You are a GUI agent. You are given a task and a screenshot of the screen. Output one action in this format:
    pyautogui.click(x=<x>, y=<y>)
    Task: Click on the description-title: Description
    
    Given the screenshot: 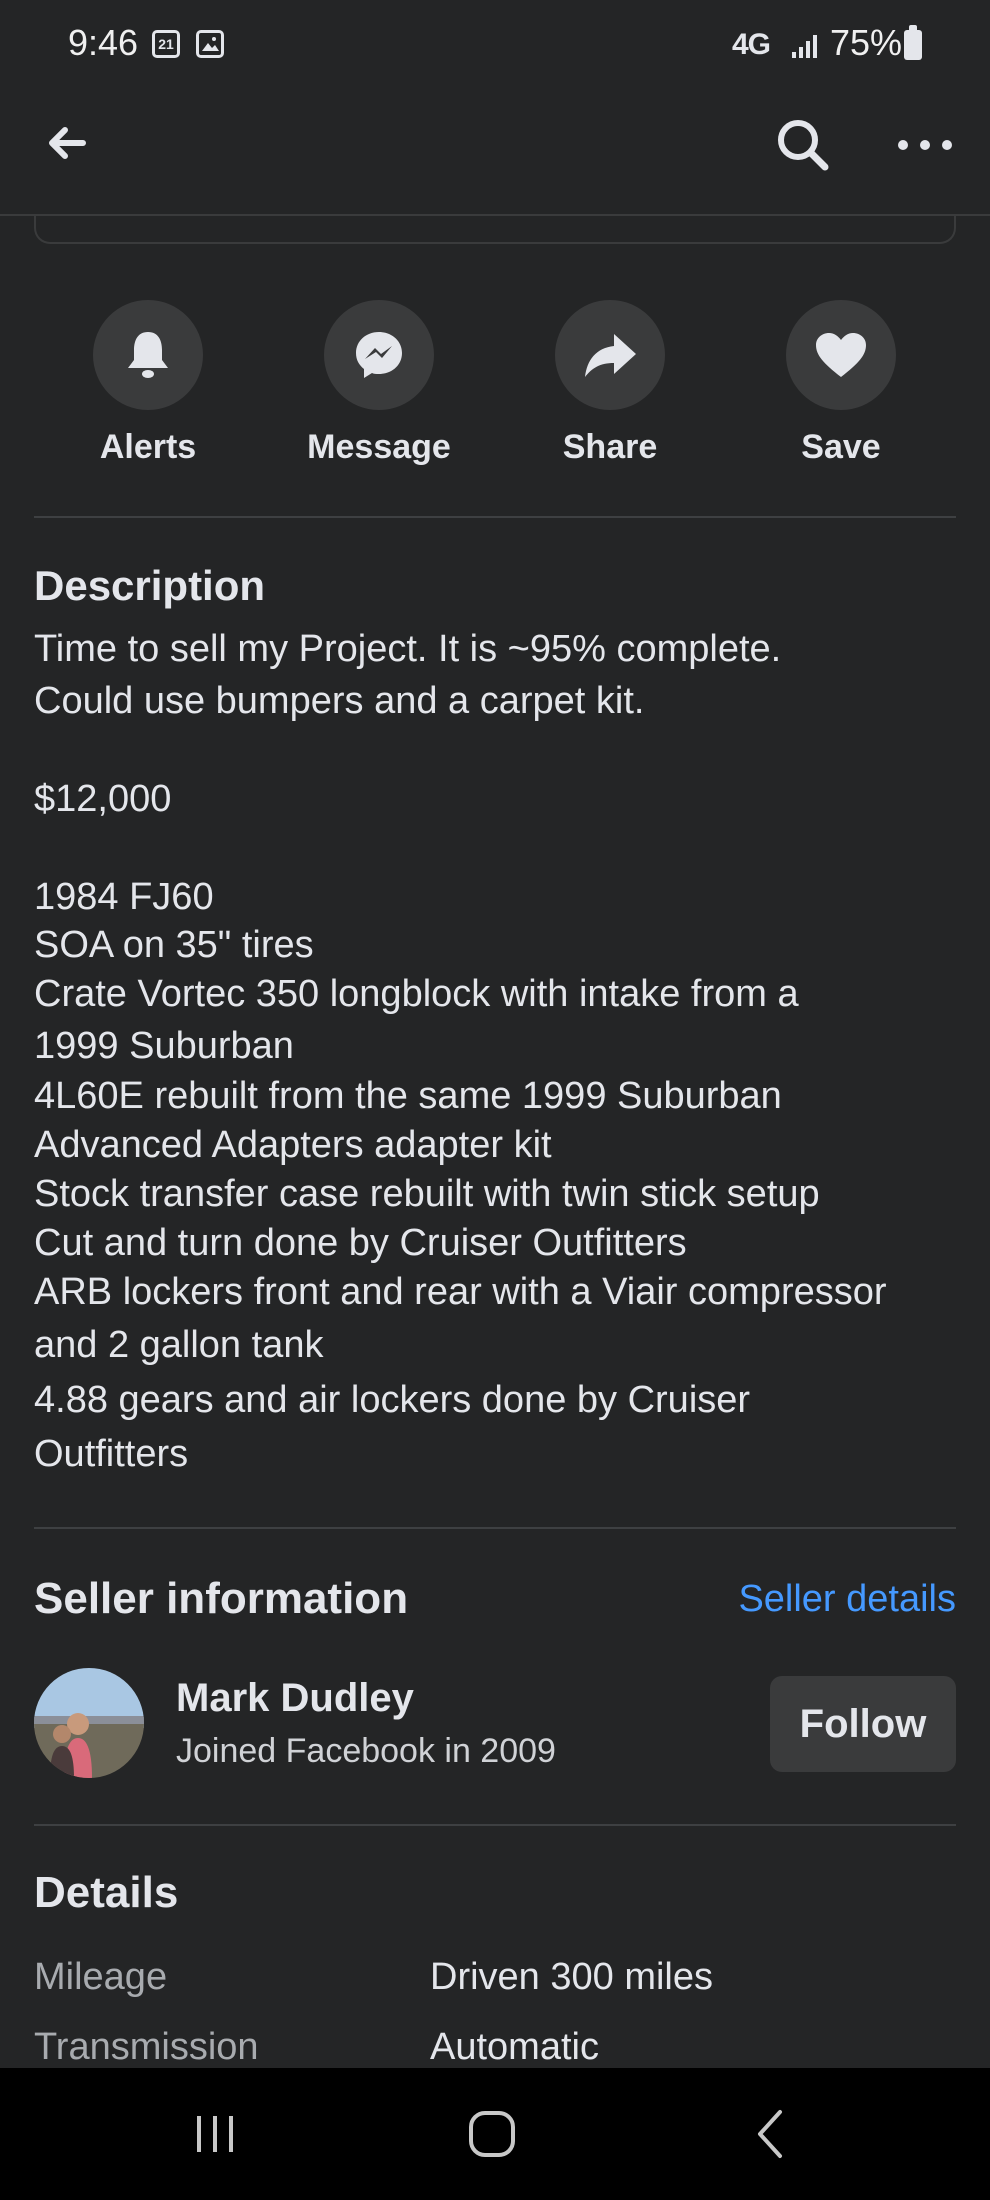 What is the action you would take?
    pyautogui.click(x=150, y=585)
    